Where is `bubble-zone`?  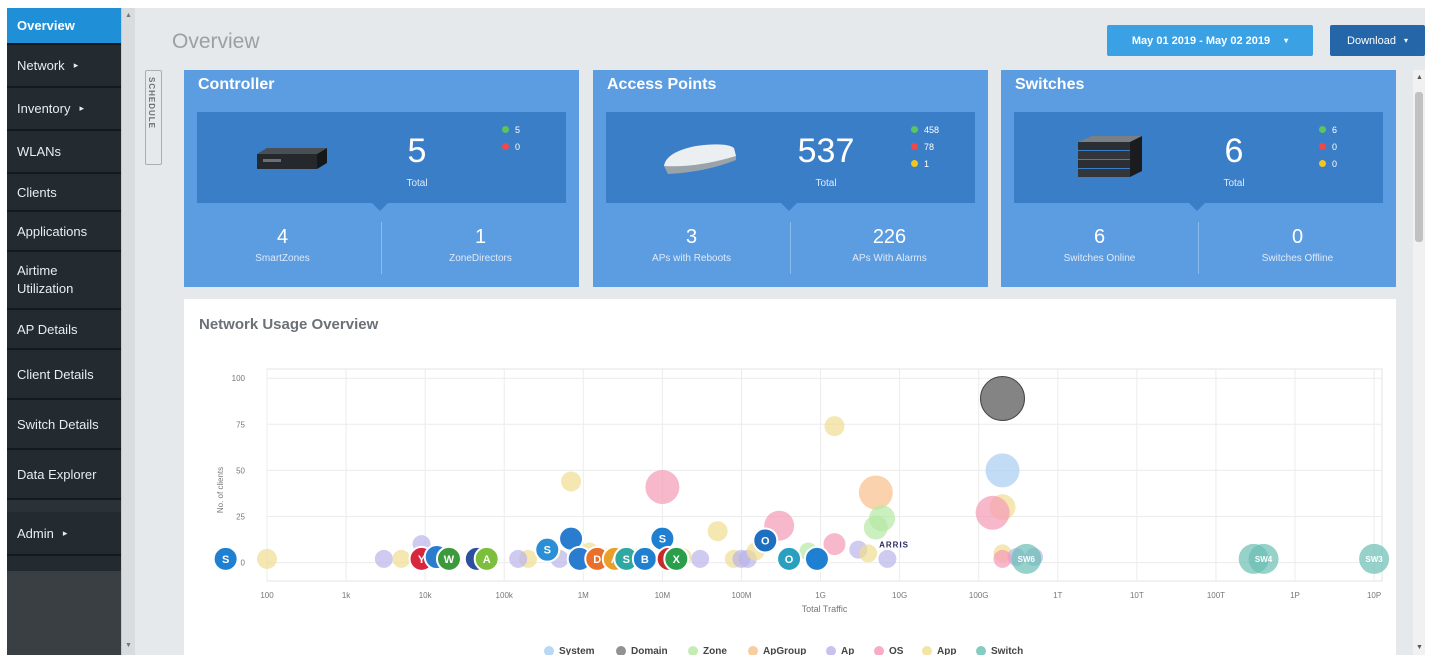 bubble-zone is located at coordinates (875, 527).